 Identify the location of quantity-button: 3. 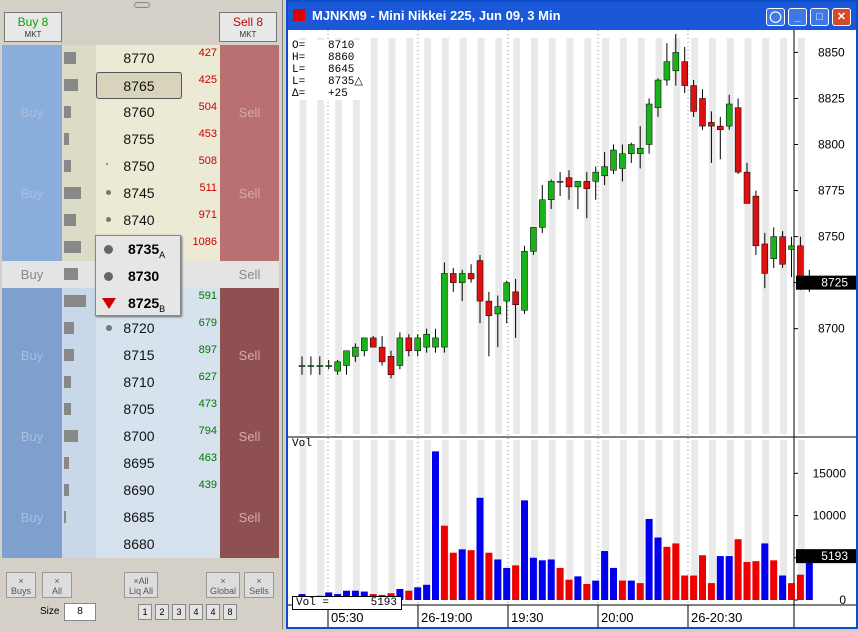
(179, 612).